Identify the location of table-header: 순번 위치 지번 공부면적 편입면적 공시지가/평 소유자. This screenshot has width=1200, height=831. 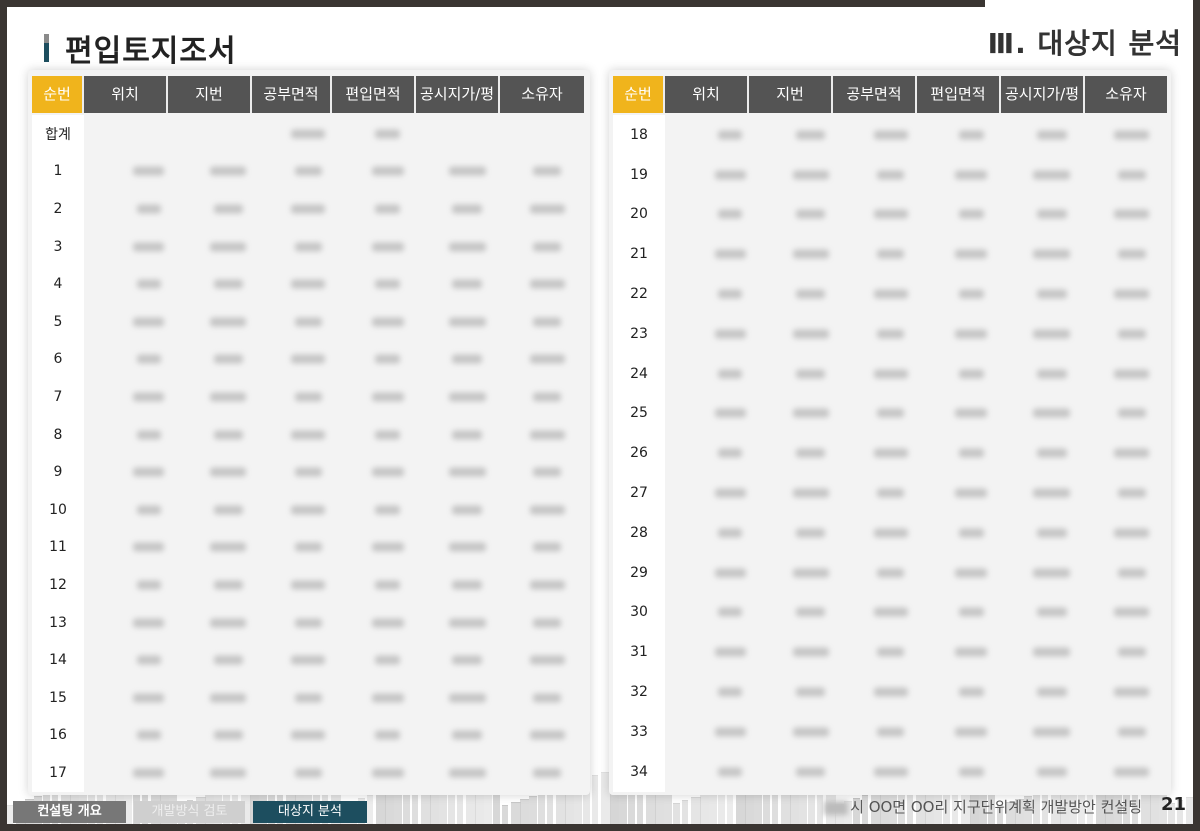
(890, 94).